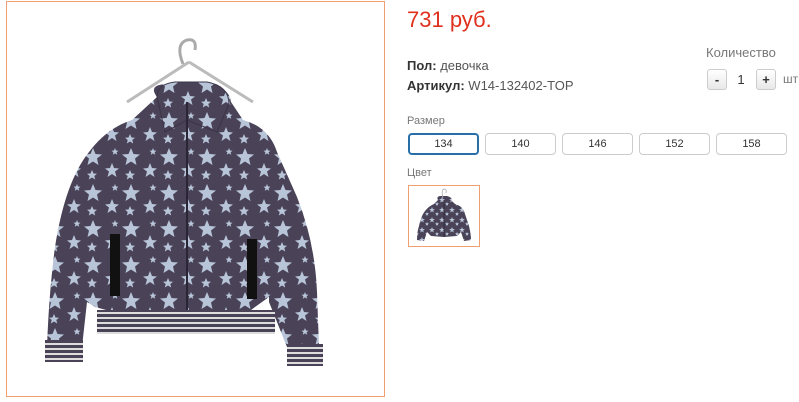 The image size is (799, 402). Describe the element at coordinates (436, 85) in the screenshot. I see `sku-label: Артикул:` at that location.